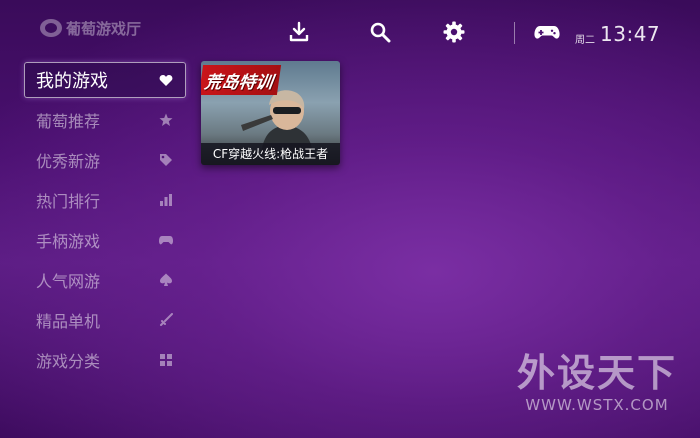 The height and width of the screenshot is (438, 700). I want to click on game-title: CF穿越火线:枪战王者, so click(270, 154).